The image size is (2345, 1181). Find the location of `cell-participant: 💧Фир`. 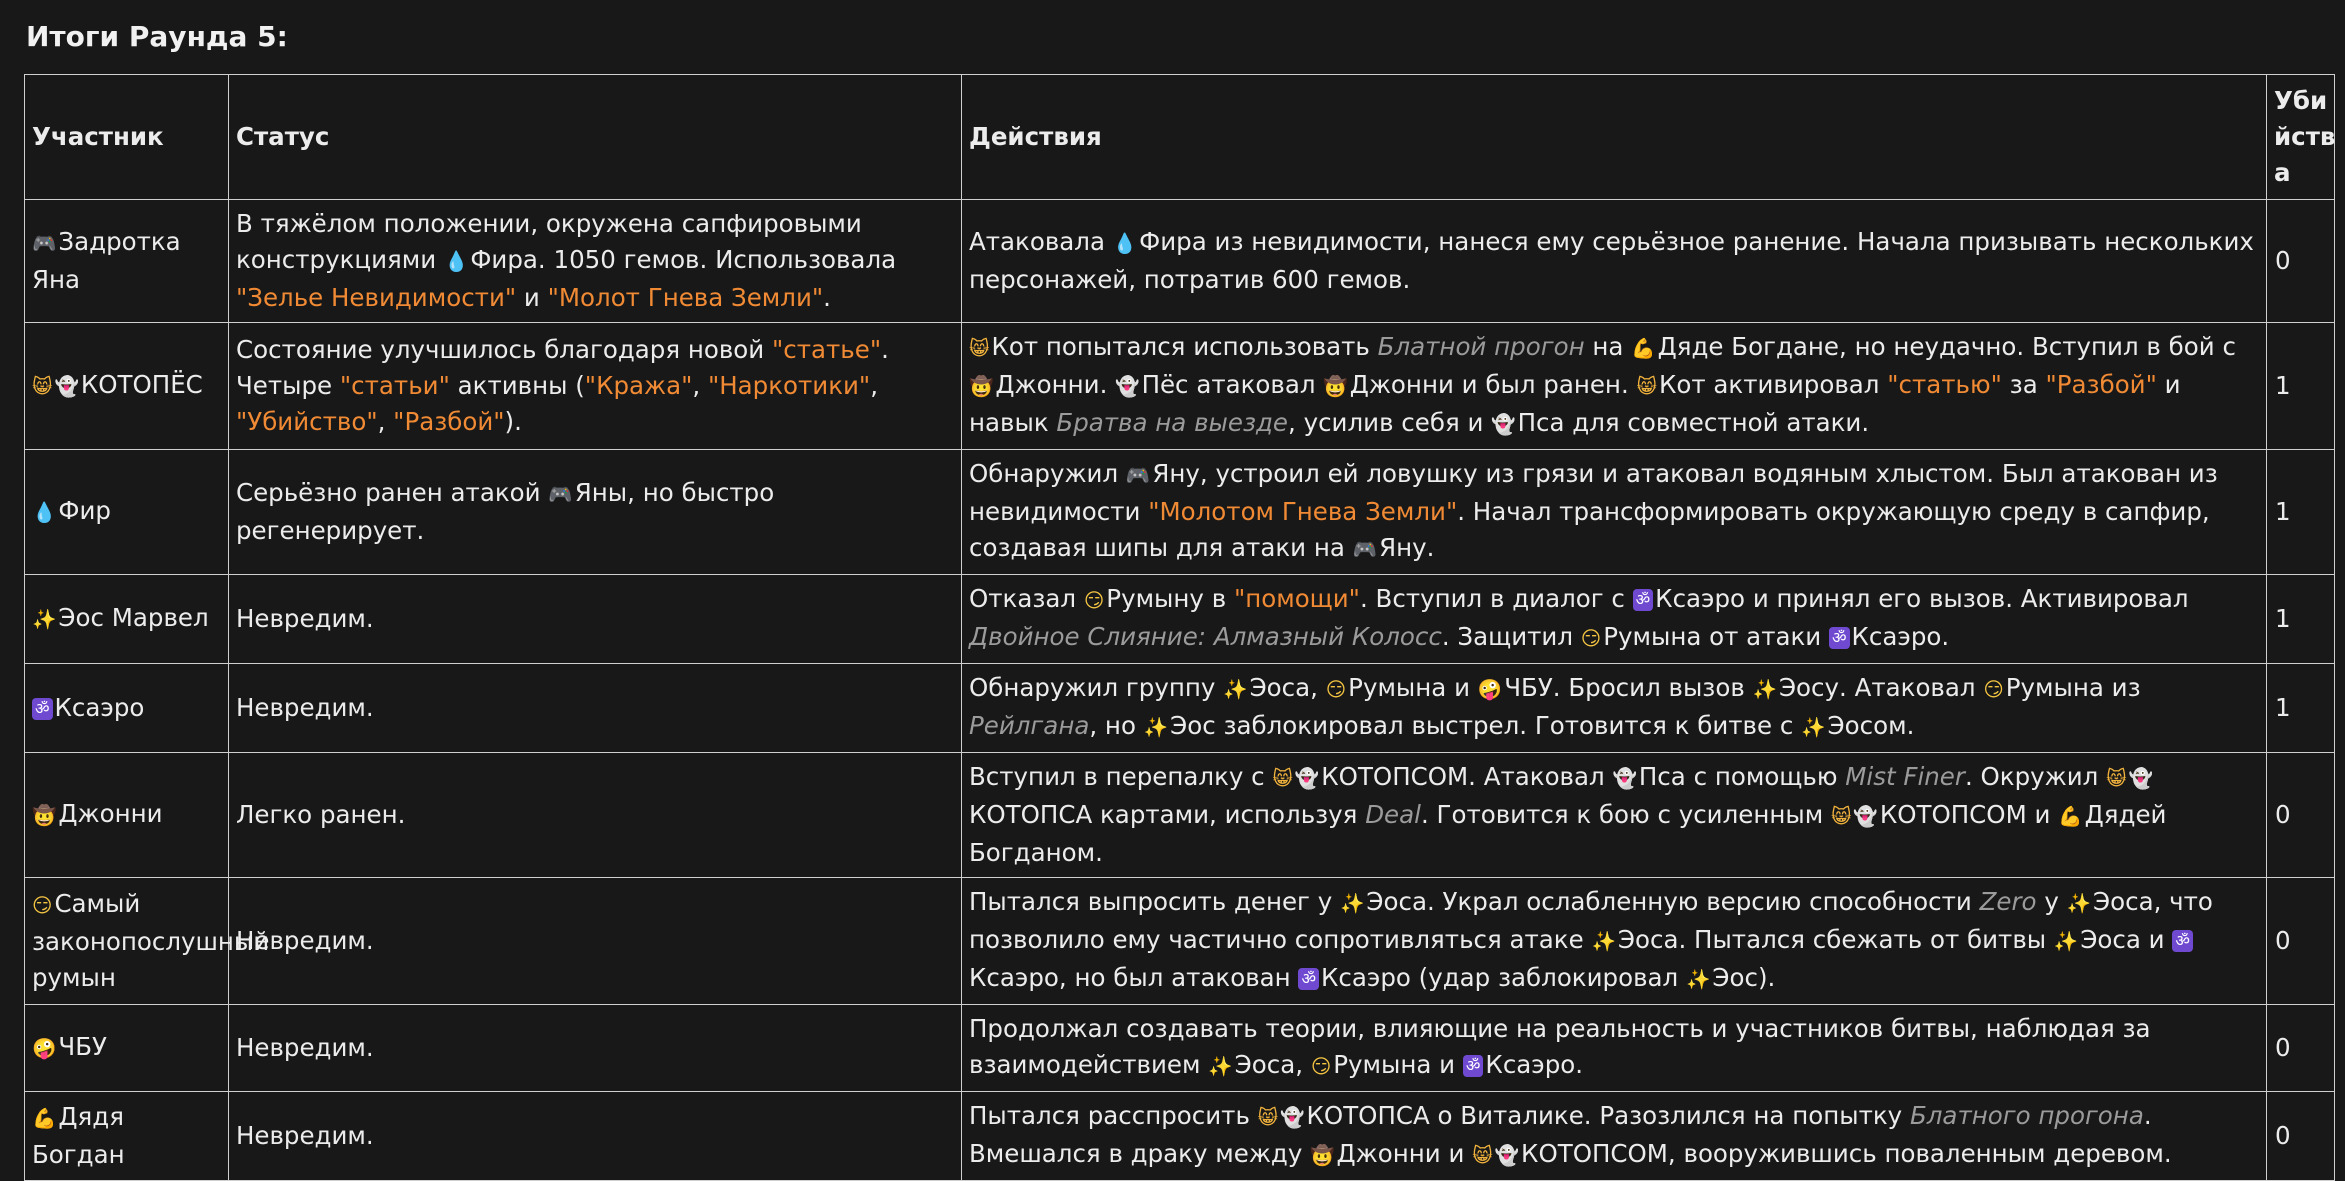

cell-participant: 💧Фир is located at coordinates (126, 512).